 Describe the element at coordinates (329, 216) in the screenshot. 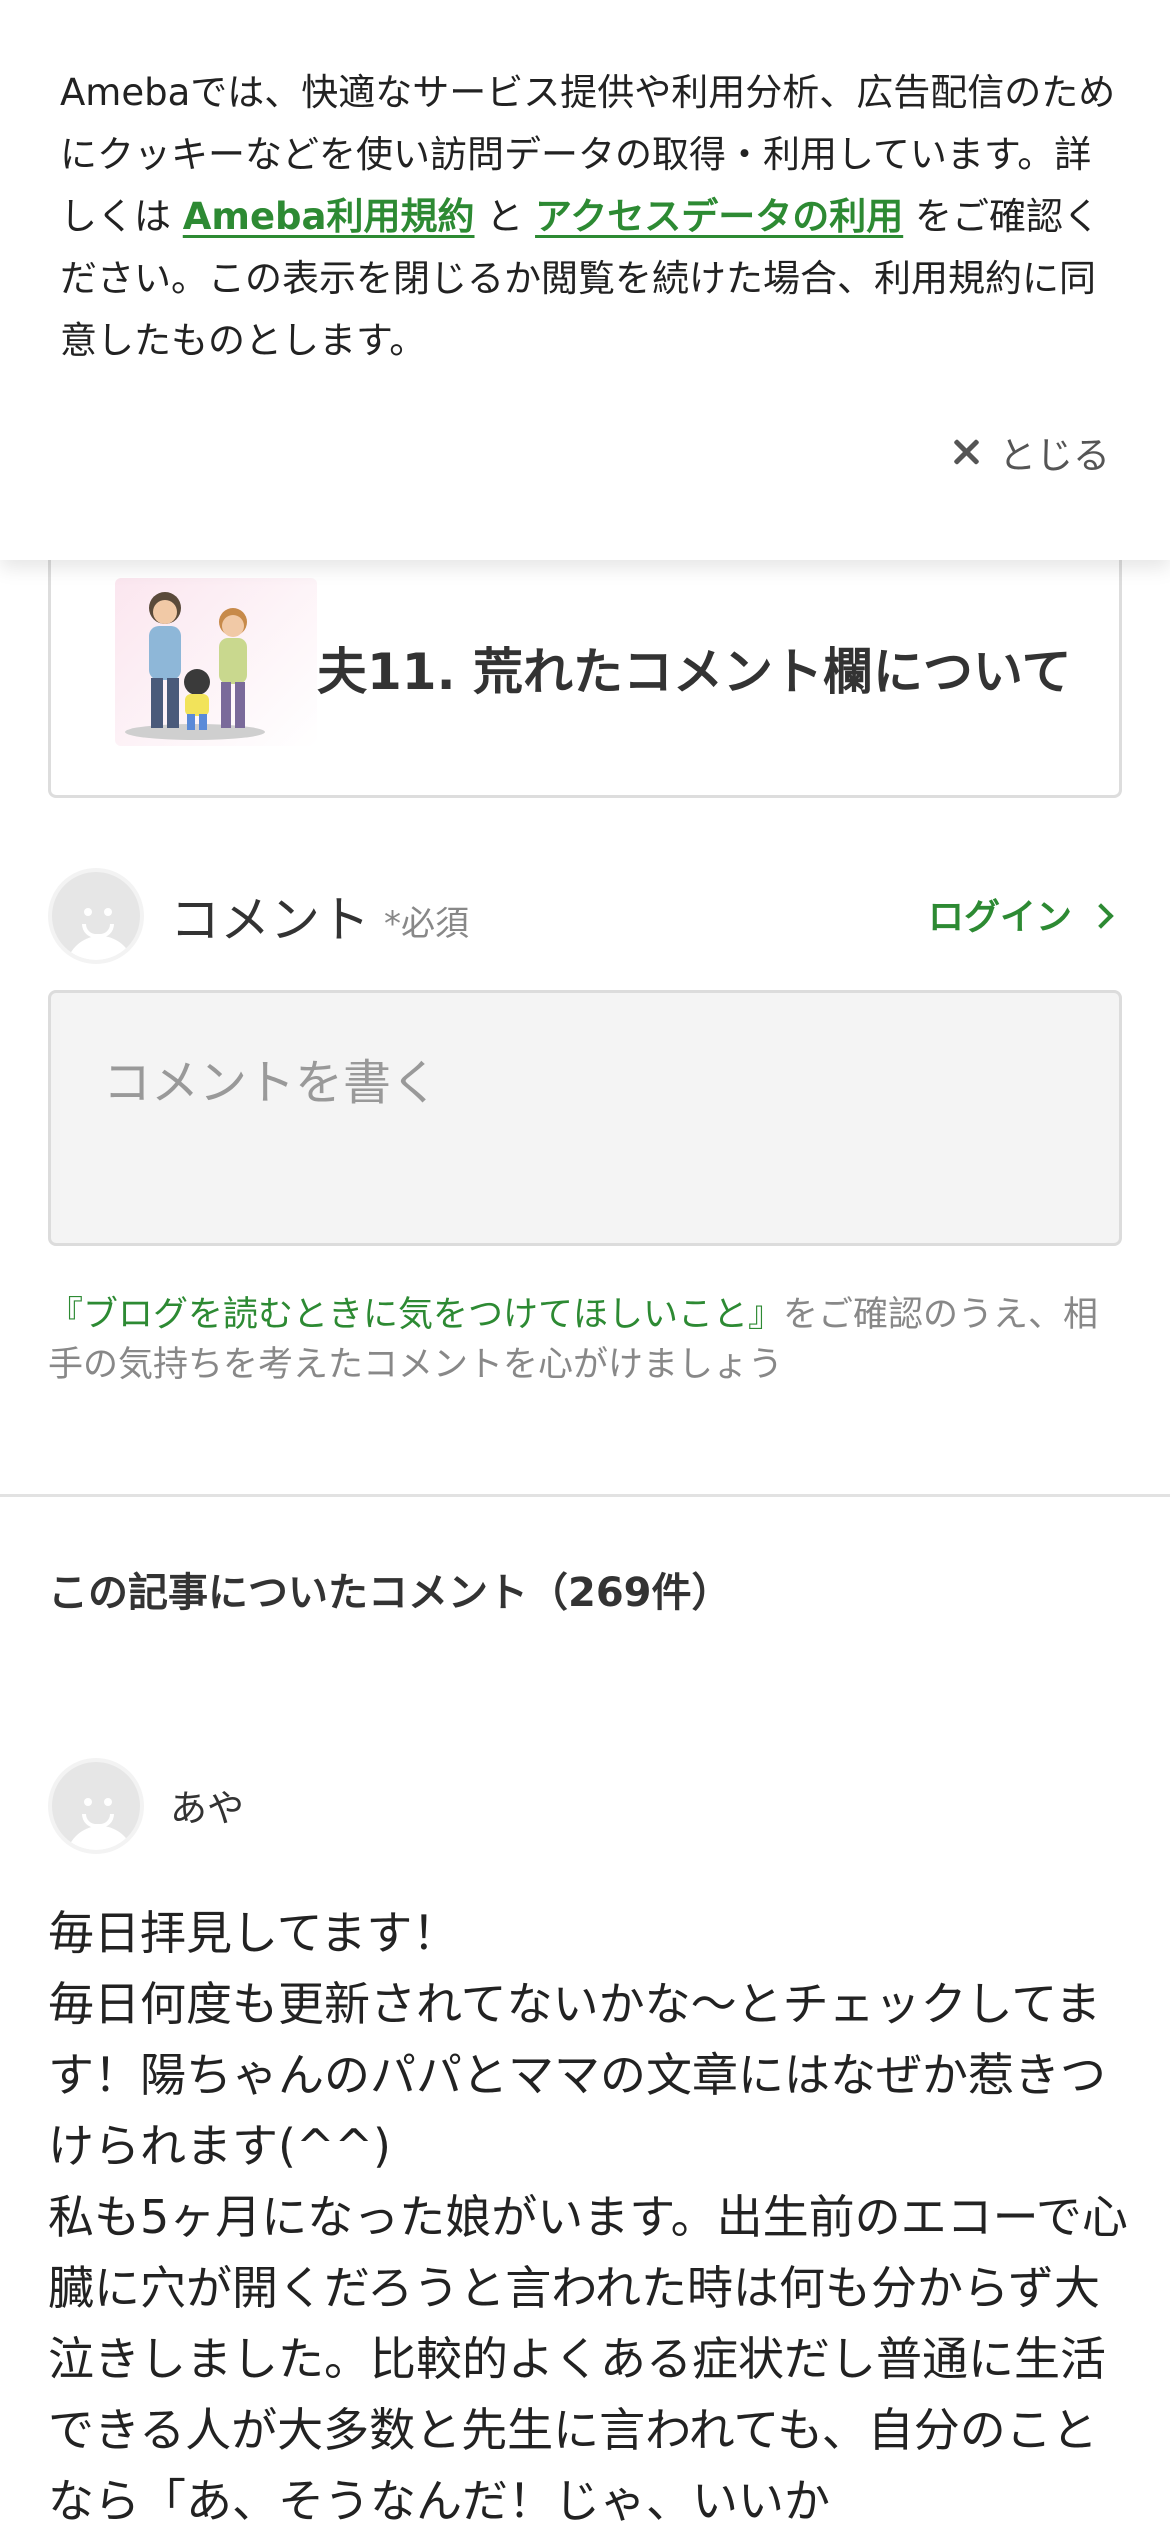

I see `terms-link: Ameba利用規約` at that location.